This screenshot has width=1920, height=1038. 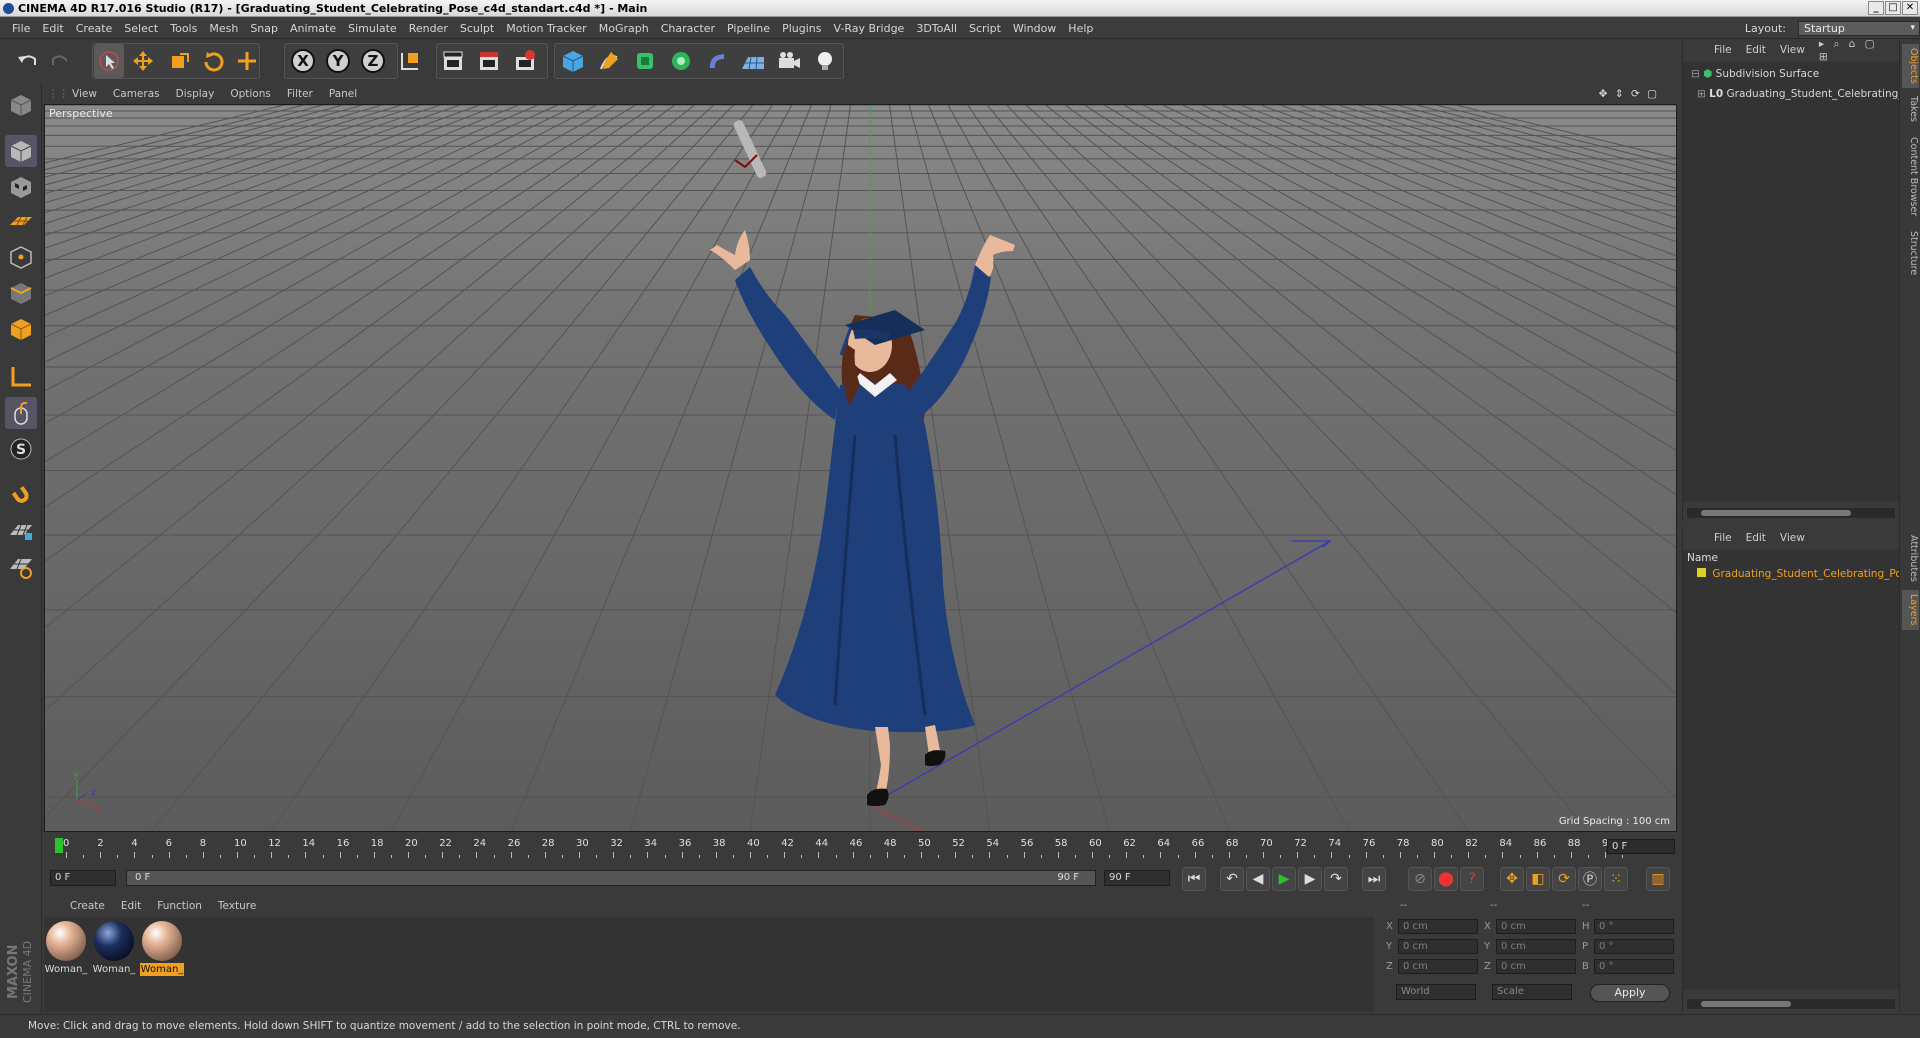 I want to click on tab-objects: Objects, so click(x=1910, y=66).